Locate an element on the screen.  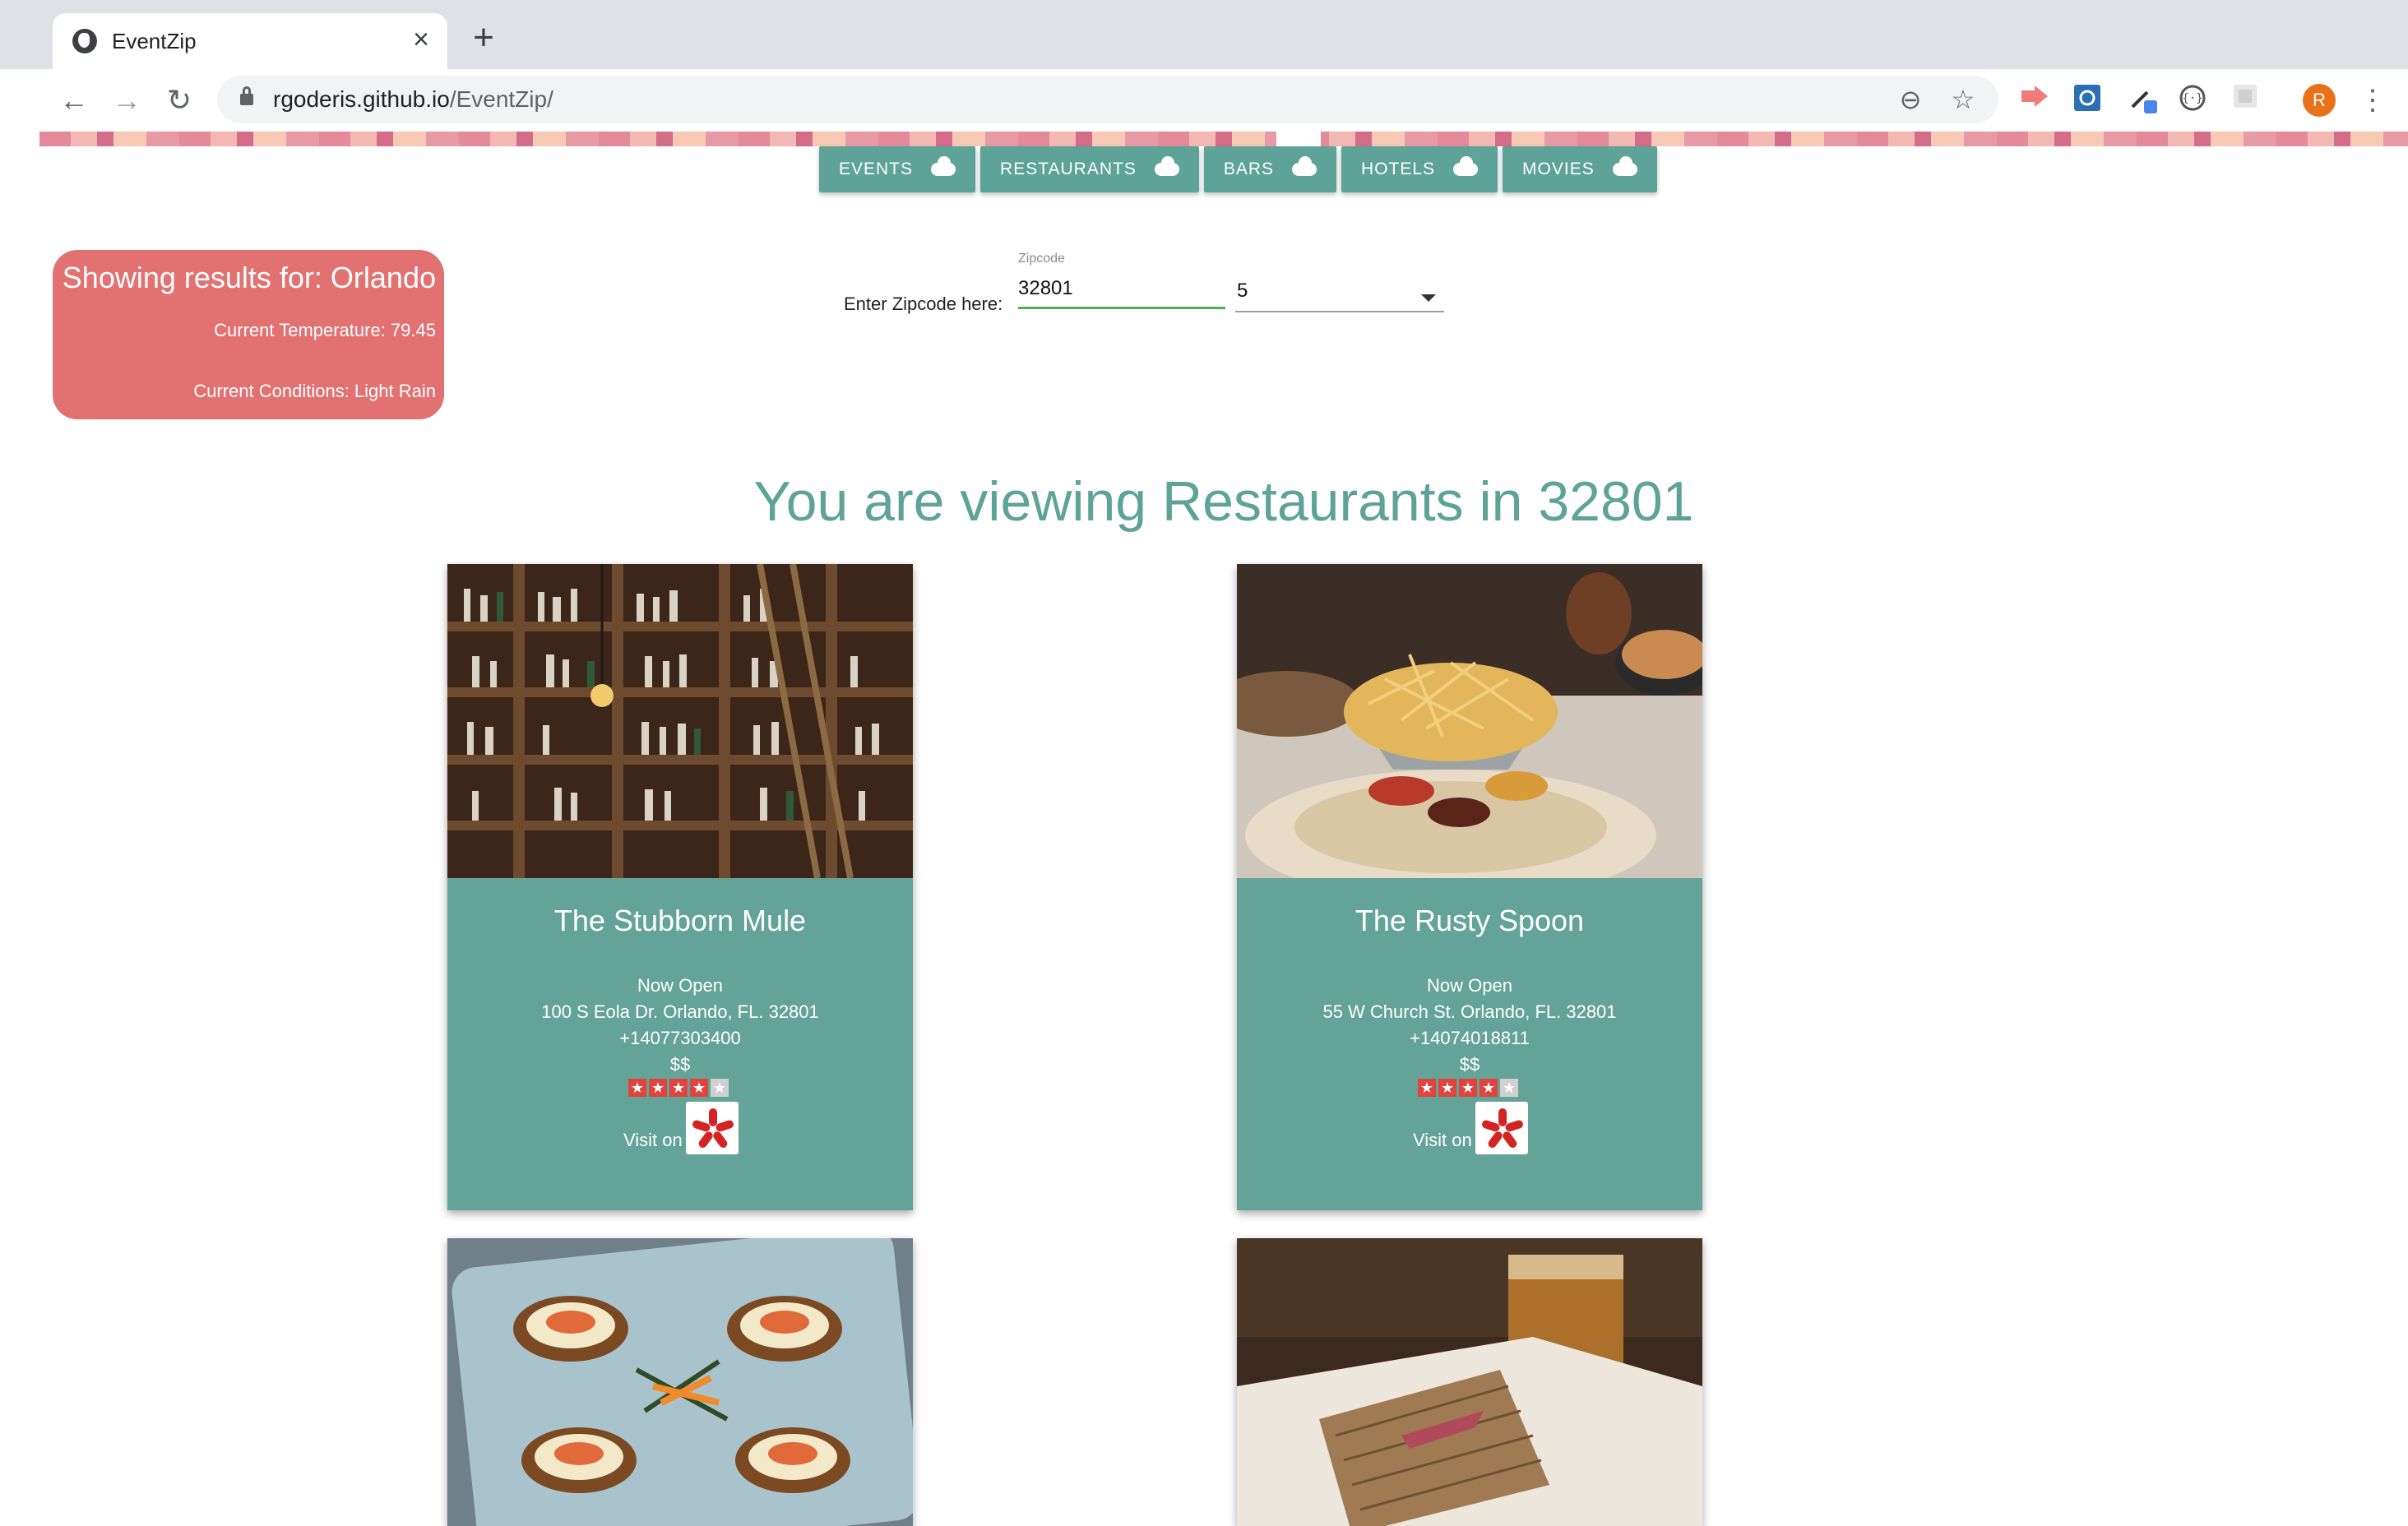
extension-screen-icon is located at coordinates (2087, 100).